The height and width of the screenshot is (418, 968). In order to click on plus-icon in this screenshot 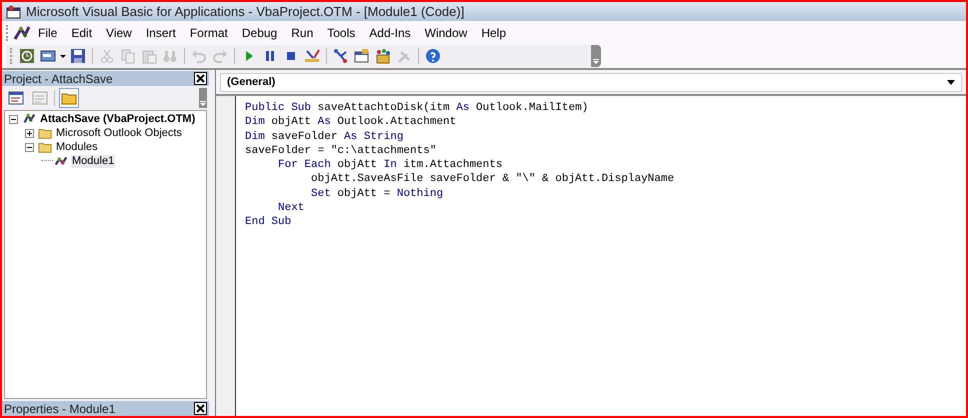, I will do `click(29, 133)`.